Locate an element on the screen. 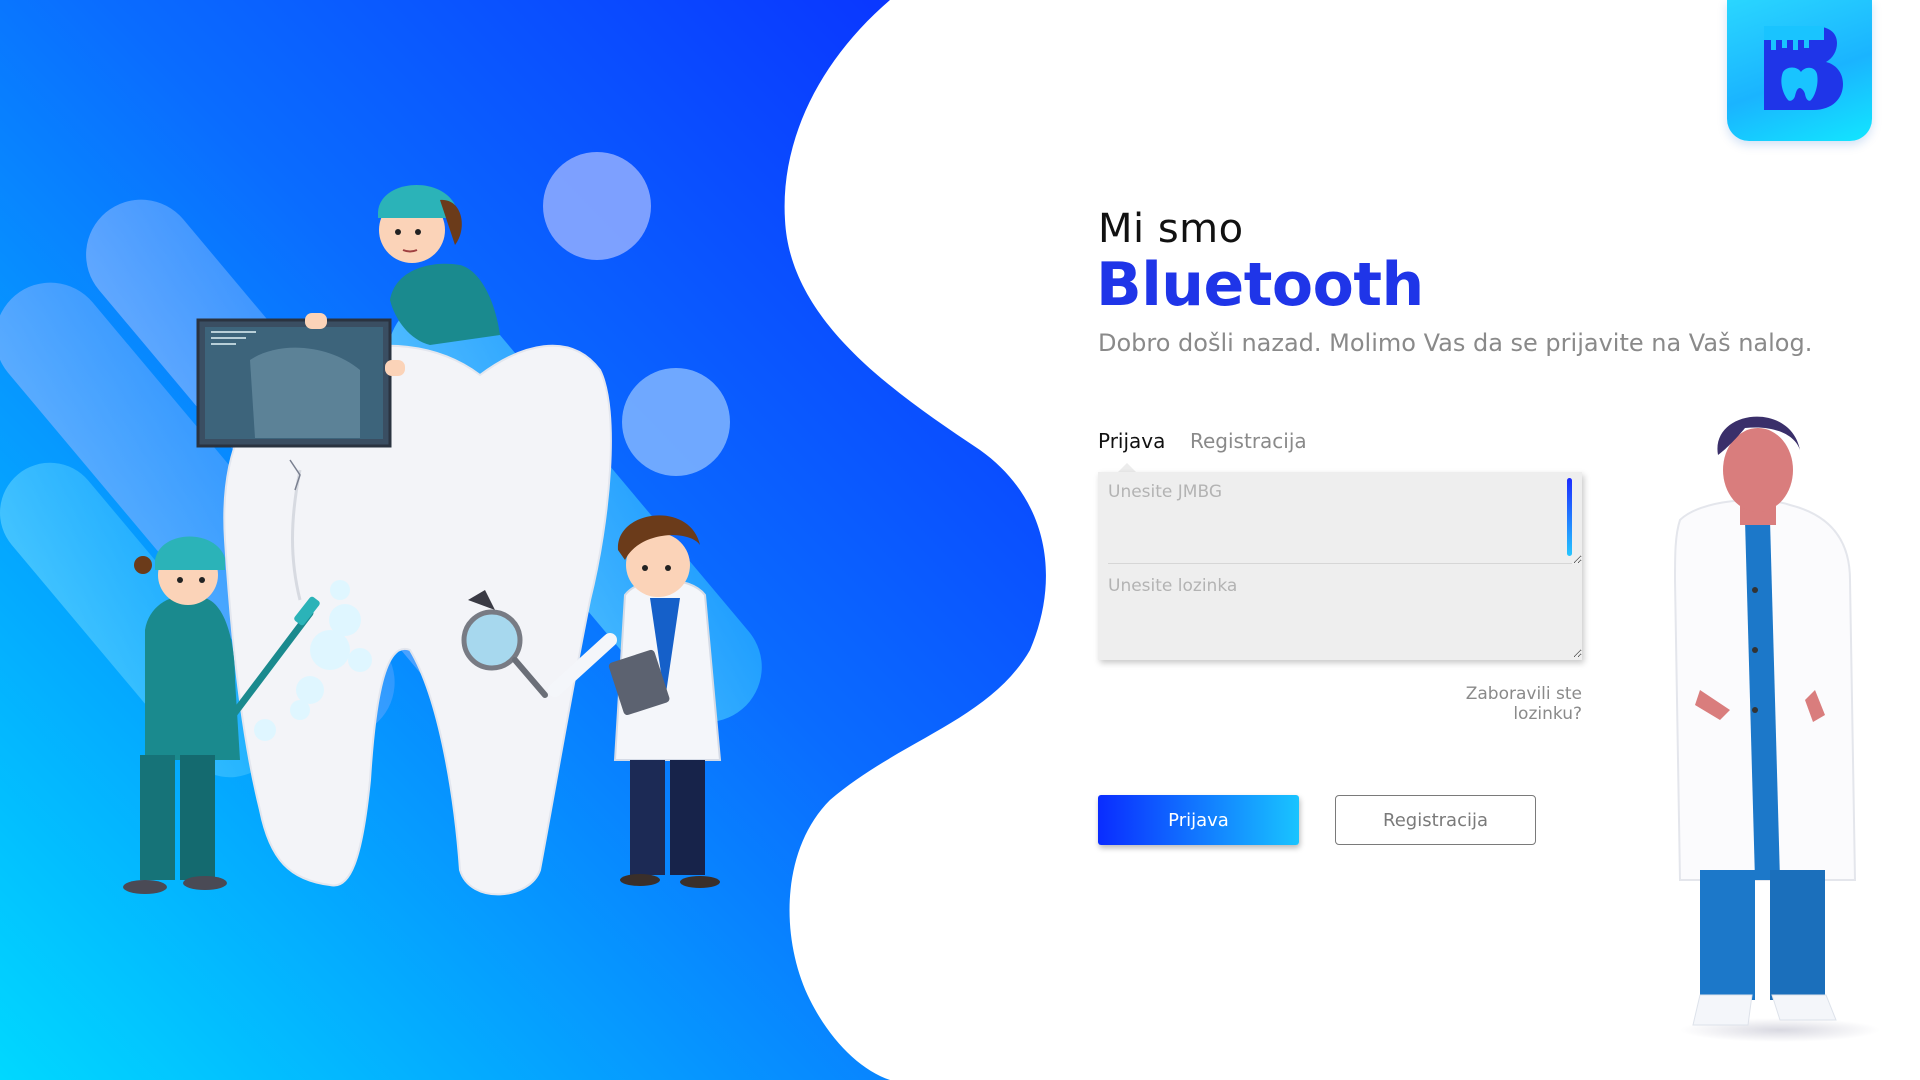  tab-register: Registracija is located at coordinates (1248, 441).